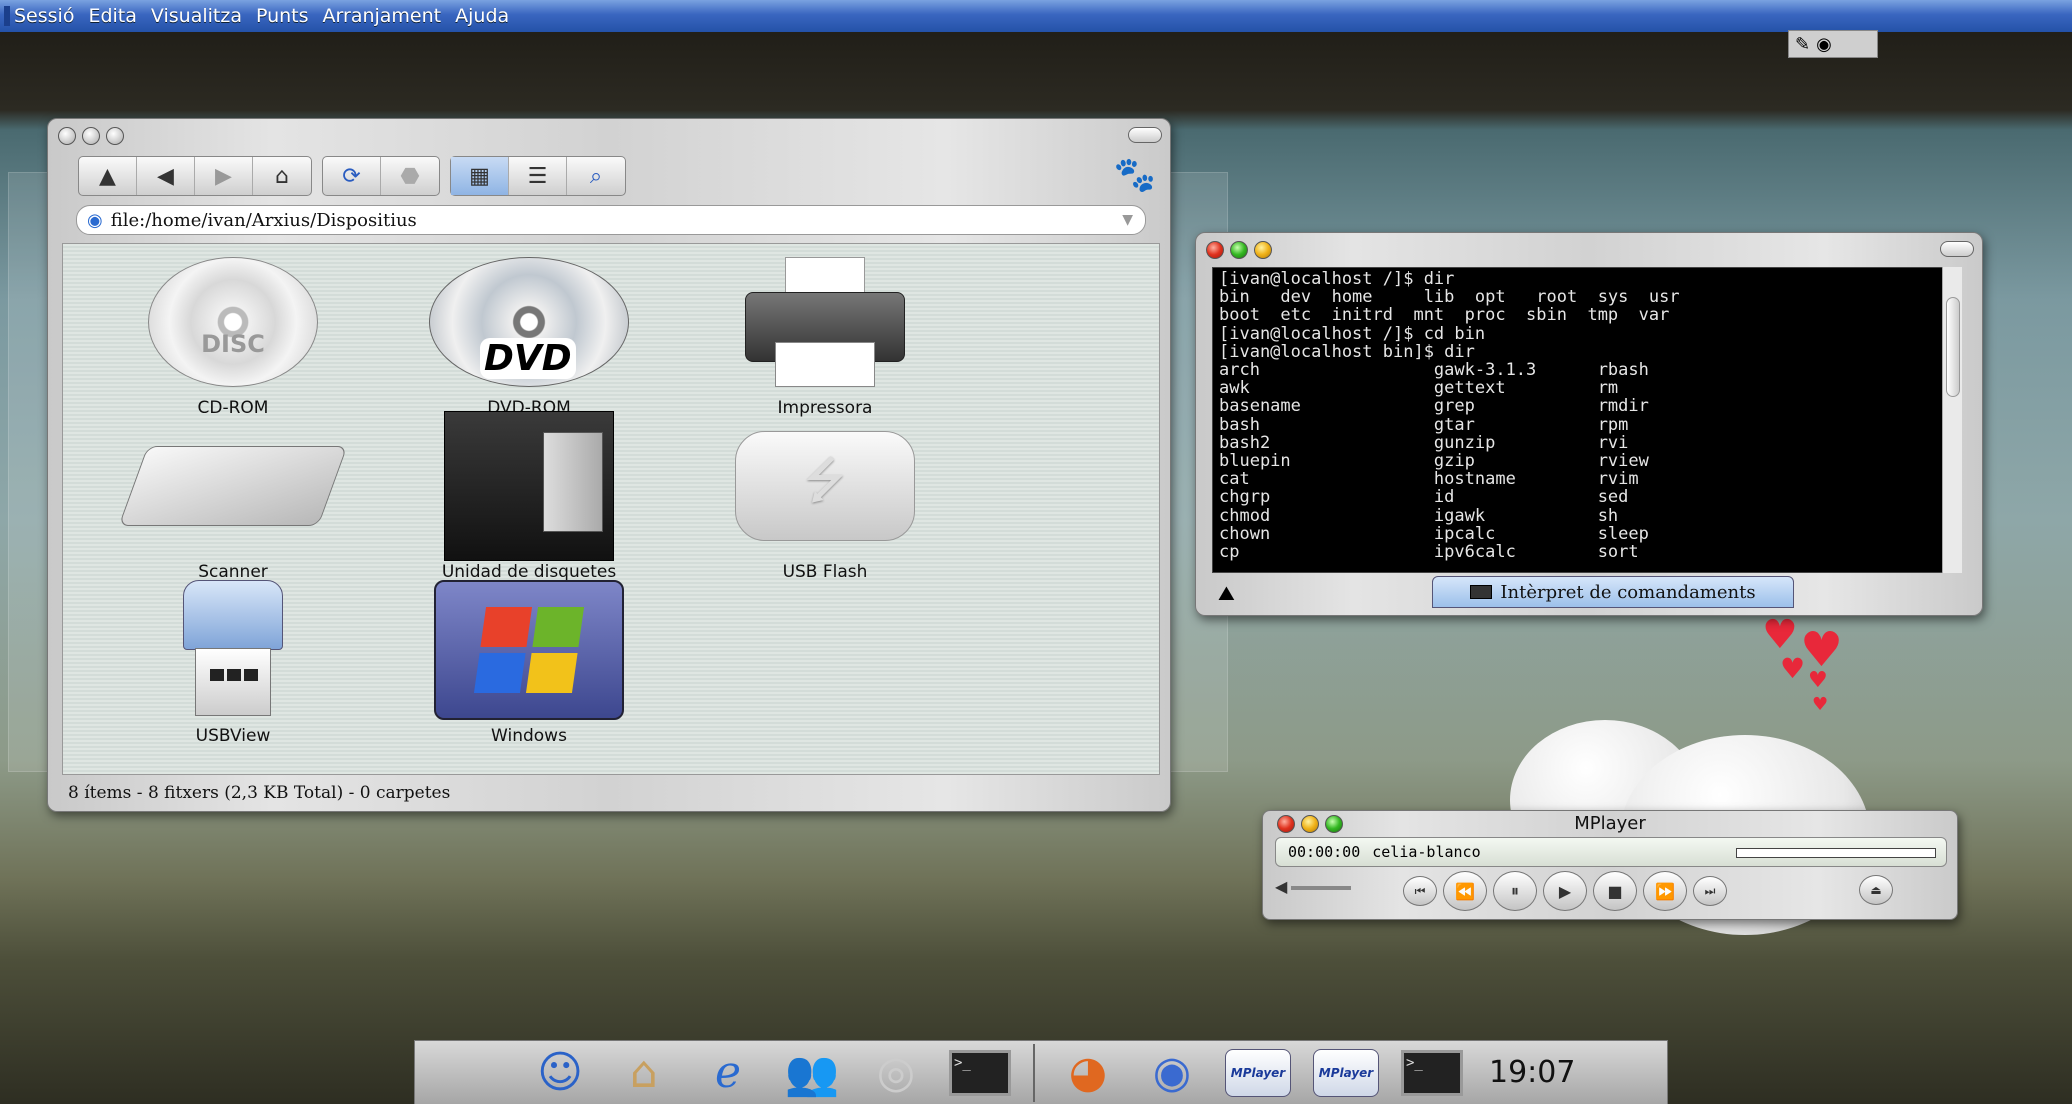 This screenshot has height=1104, width=2072. I want to click on terminal-line: bash2 gunzip rvi, so click(1424, 442).